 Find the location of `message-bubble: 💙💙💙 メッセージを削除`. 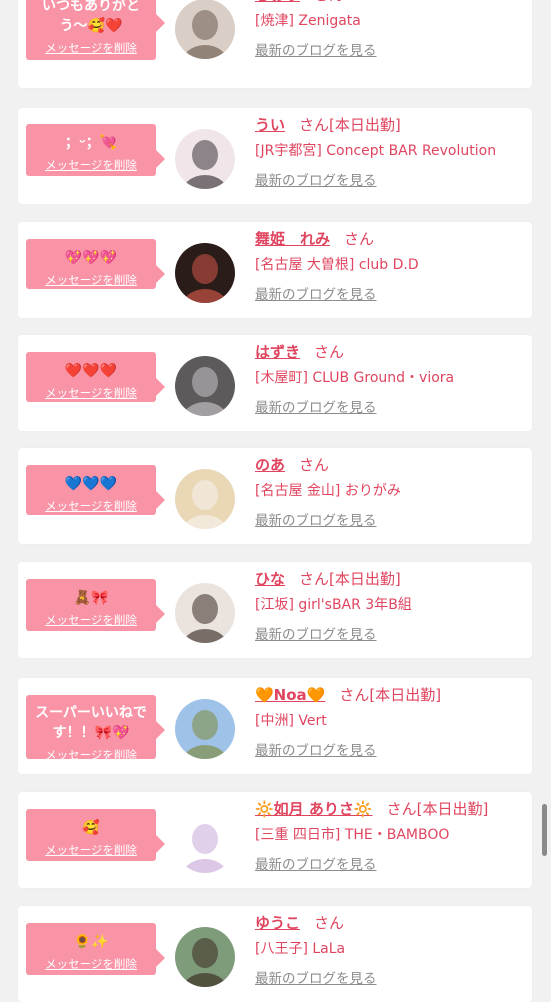

message-bubble: 💙💙💙 メッセージを削除 is located at coordinates (95, 490).